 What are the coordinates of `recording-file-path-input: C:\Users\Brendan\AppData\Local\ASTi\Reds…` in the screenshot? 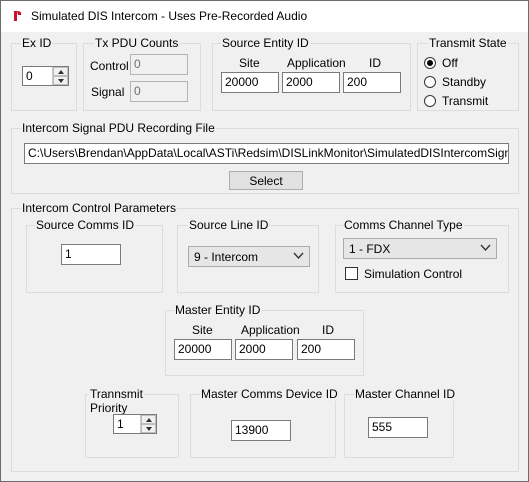 It's located at (266, 153).